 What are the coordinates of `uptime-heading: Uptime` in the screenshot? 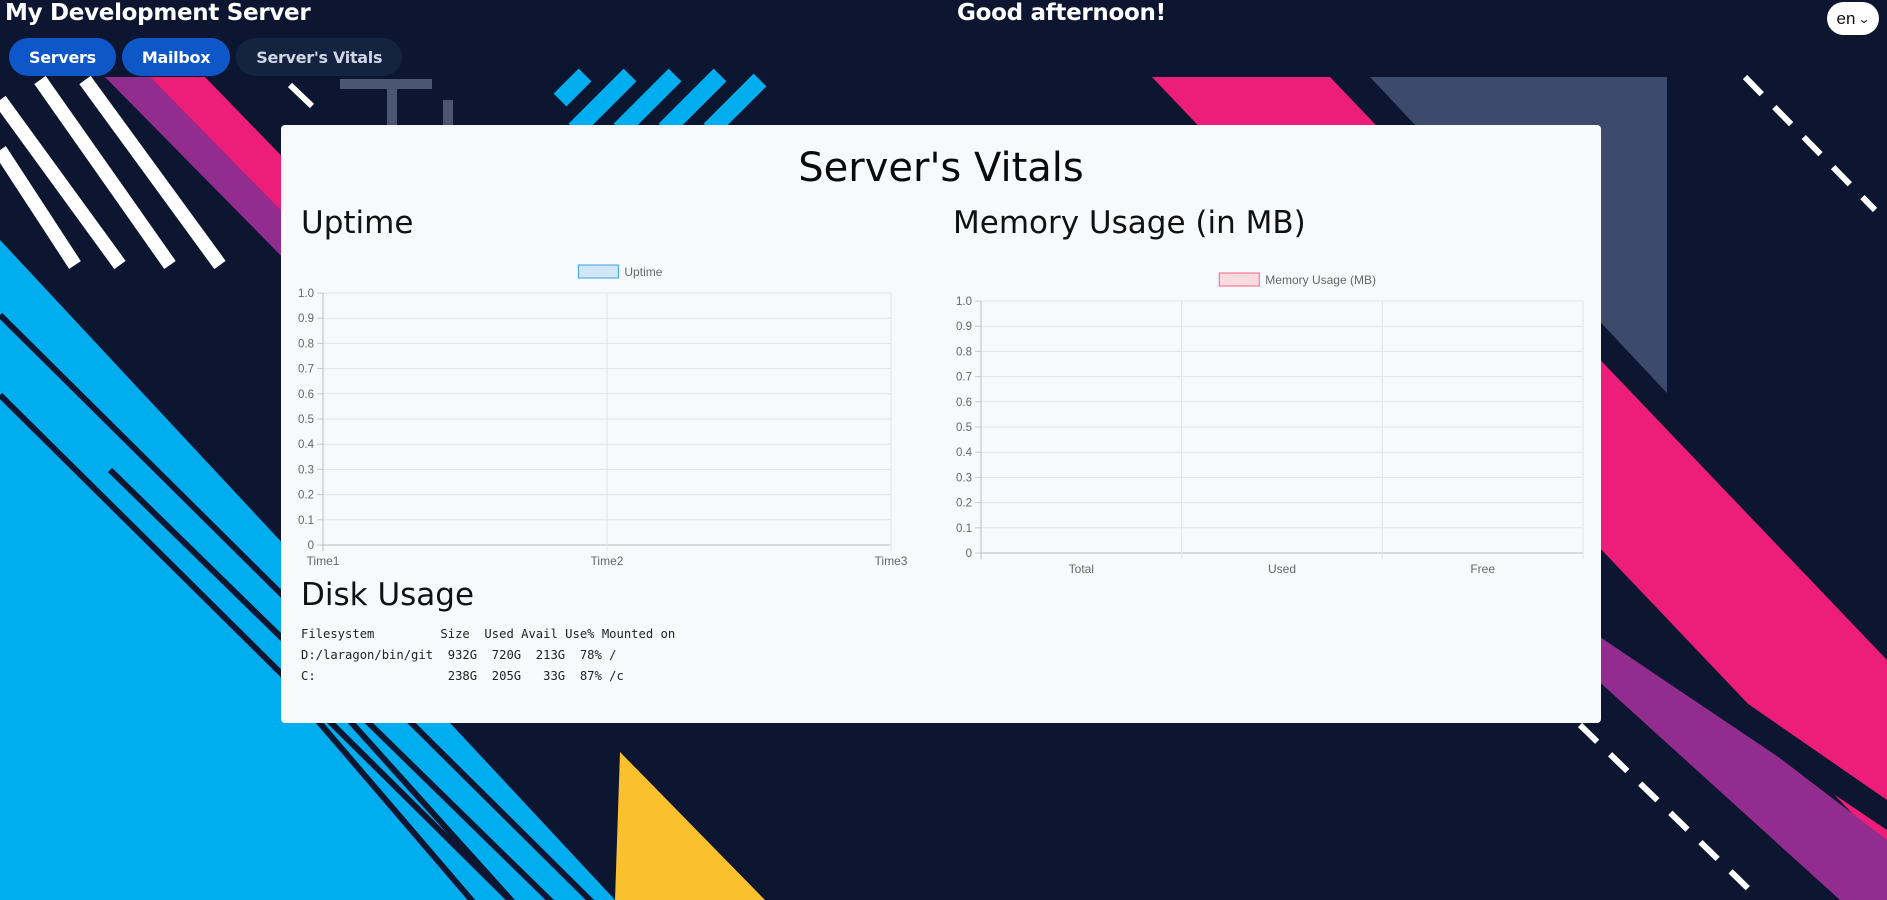 It's located at (357, 223).